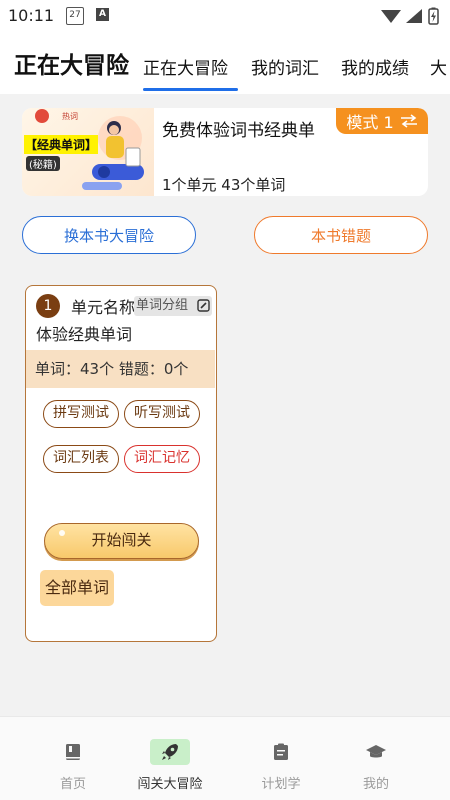 The height and width of the screenshot is (800, 450). I want to click on word-list-button: 词汇列表, so click(81, 459).